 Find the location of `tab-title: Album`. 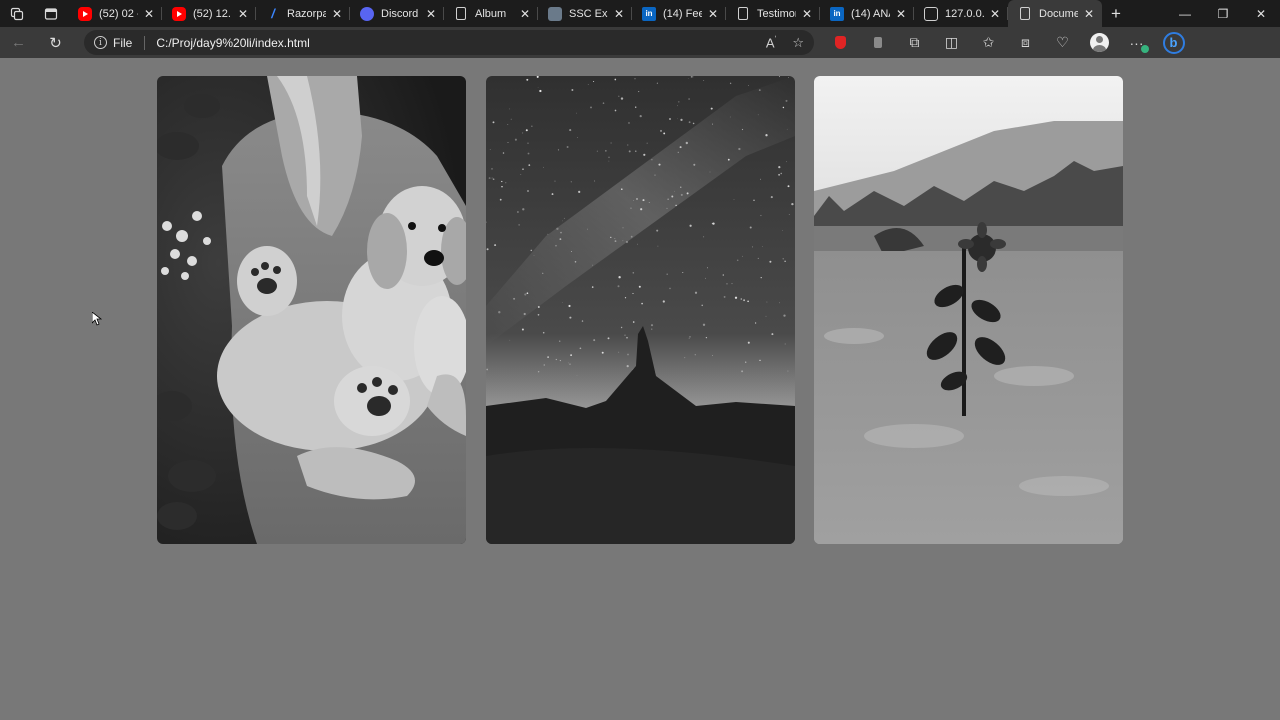

tab-title: Album is located at coordinates (491, 13).